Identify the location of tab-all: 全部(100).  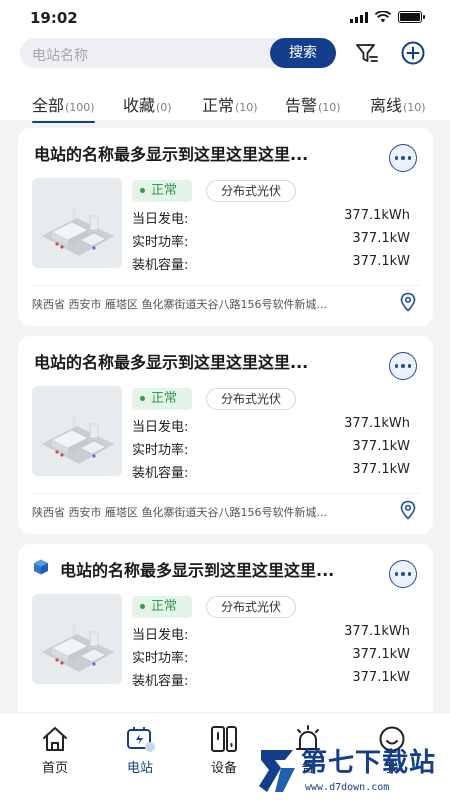
(63, 107).